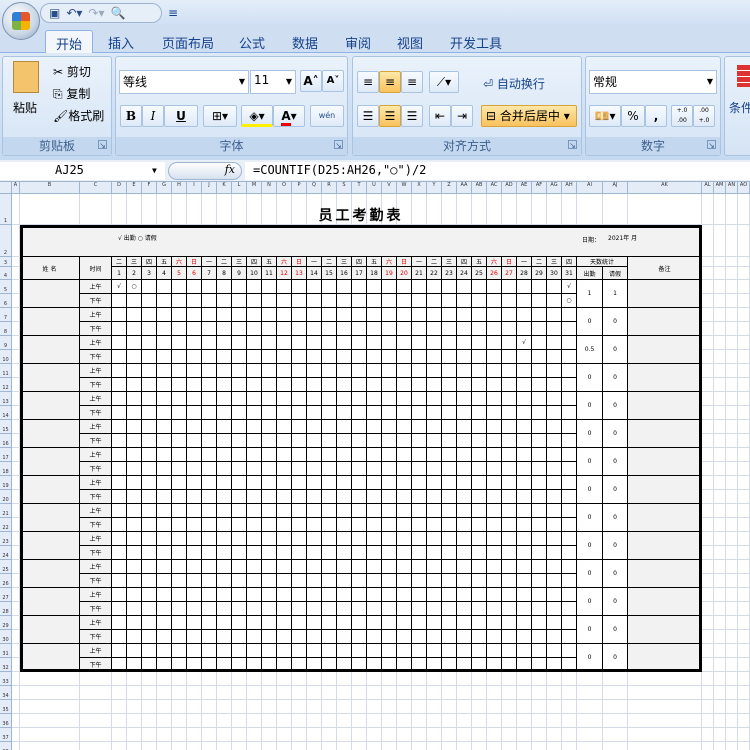 The height and width of the screenshot is (750, 750). Describe the element at coordinates (134, 188) in the screenshot. I see `column-header: E` at that location.